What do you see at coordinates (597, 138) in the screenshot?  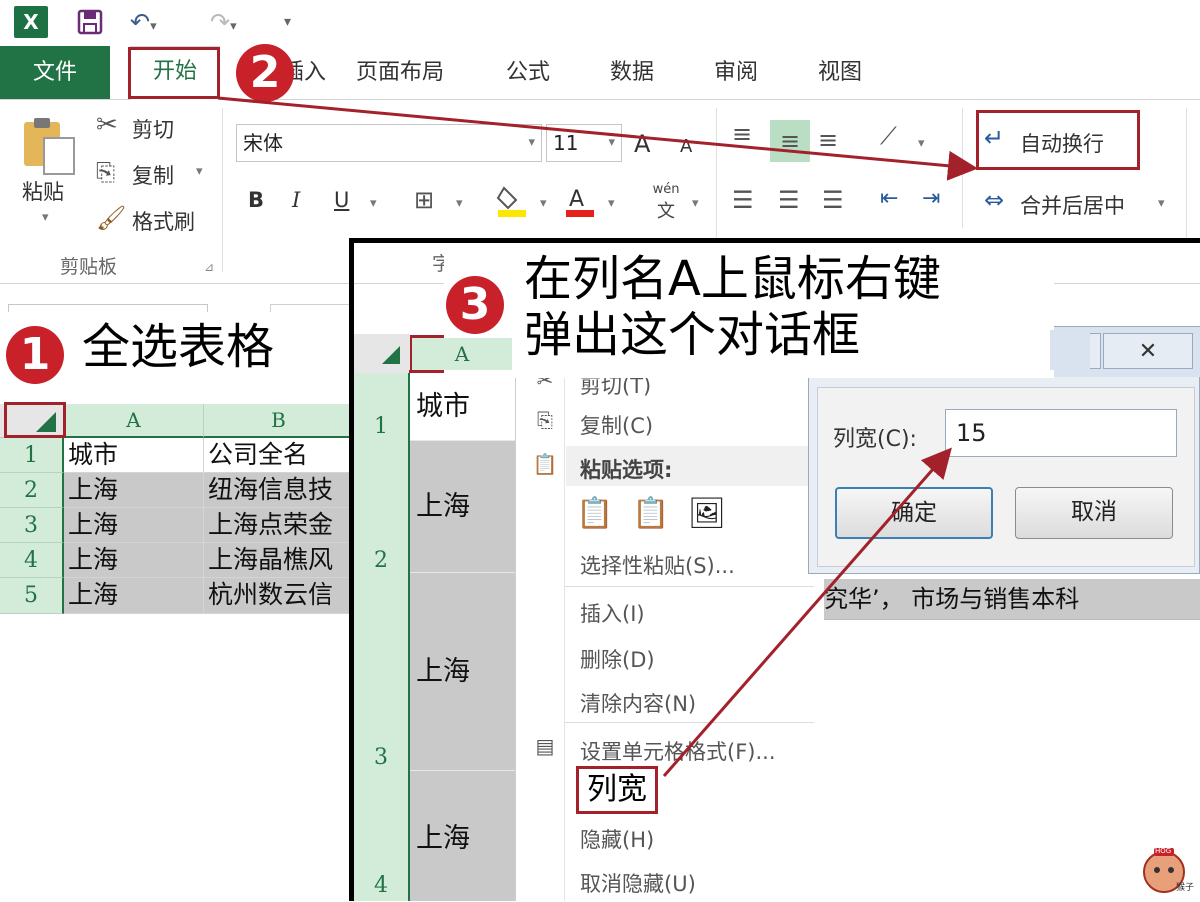 I see `arrow-home-to-wrap` at bounding box center [597, 138].